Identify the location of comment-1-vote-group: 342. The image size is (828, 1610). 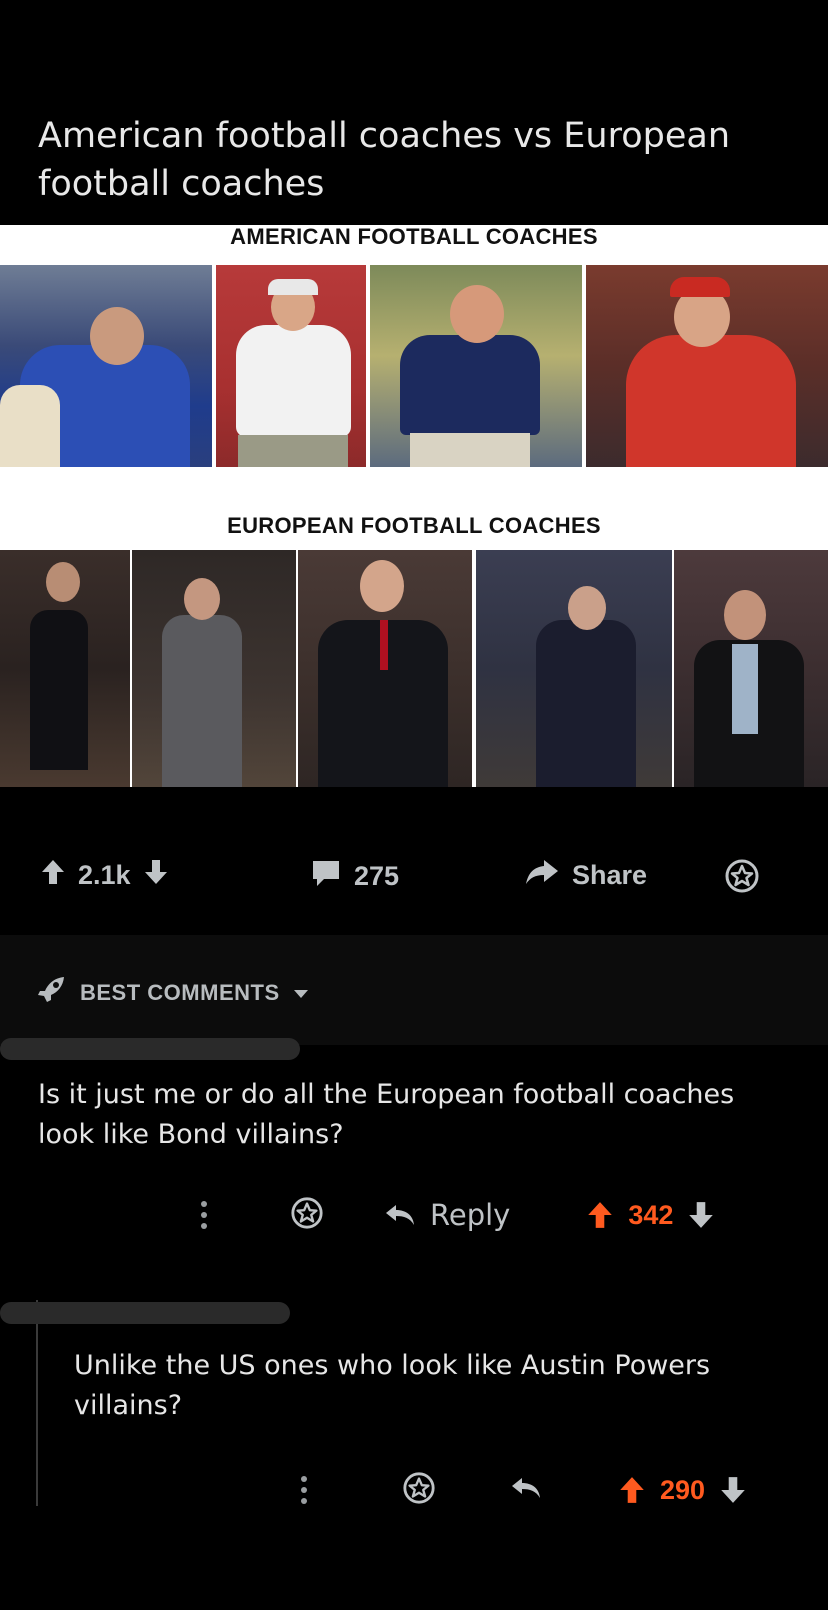
(650, 1215).